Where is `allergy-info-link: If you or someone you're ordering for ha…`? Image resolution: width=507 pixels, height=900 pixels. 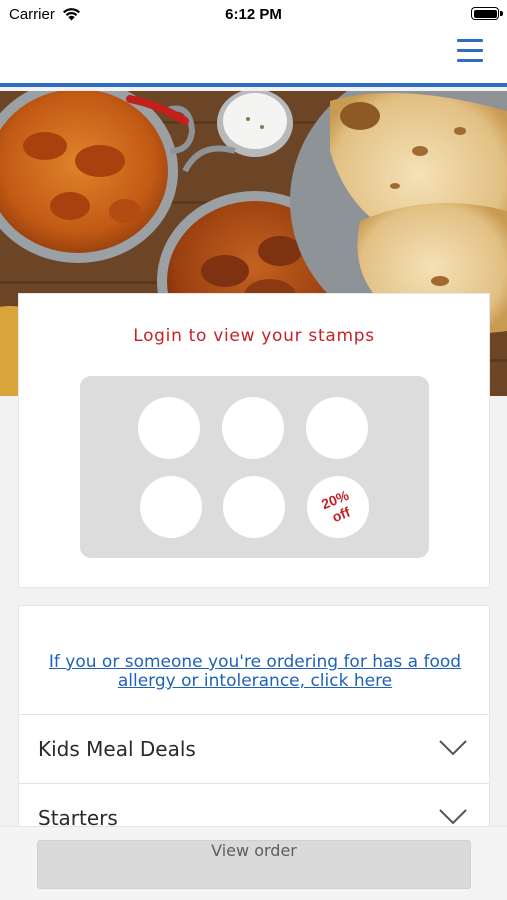 allergy-info-link: If you or someone you're ordering for ha… is located at coordinates (255, 672).